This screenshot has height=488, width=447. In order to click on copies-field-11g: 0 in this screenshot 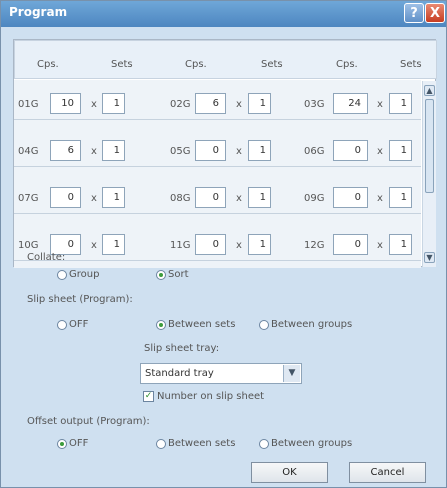, I will do `click(210, 244)`.